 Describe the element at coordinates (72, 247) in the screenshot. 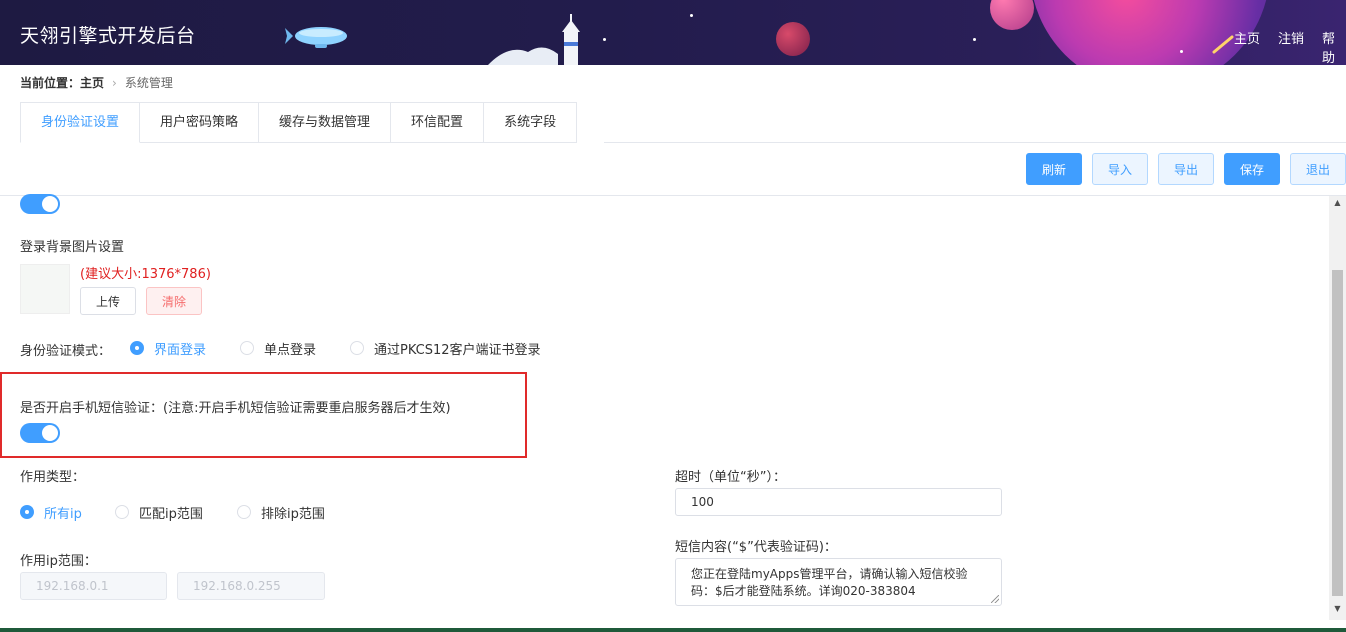

I see `login-bg-label: 登录背景图片设置` at that location.